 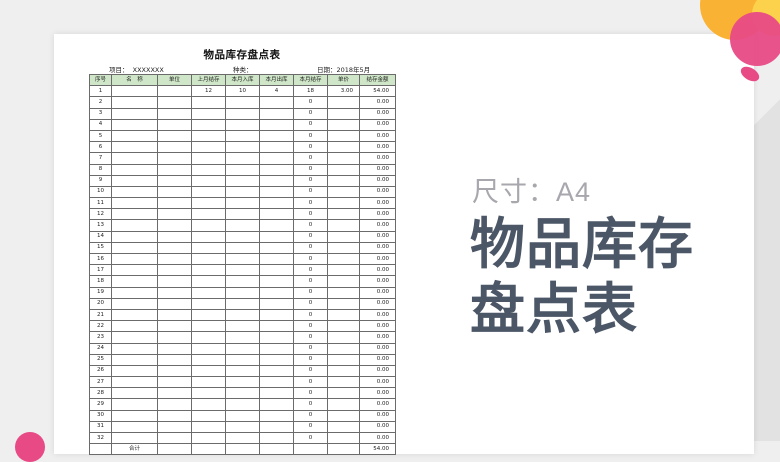 I want to click on table-cell: 3, so click(x=100, y=113).